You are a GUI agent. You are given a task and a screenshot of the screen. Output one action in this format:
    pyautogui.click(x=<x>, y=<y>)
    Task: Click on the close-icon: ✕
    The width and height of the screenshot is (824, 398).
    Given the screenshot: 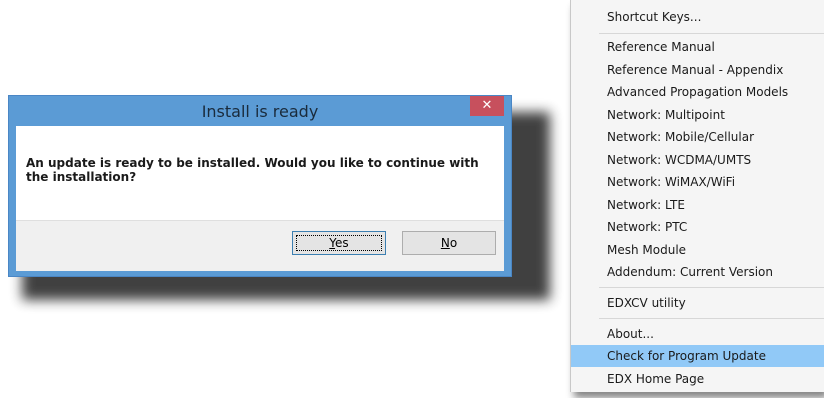 What is the action you would take?
    pyautogui.click(x=487, y=105)
    